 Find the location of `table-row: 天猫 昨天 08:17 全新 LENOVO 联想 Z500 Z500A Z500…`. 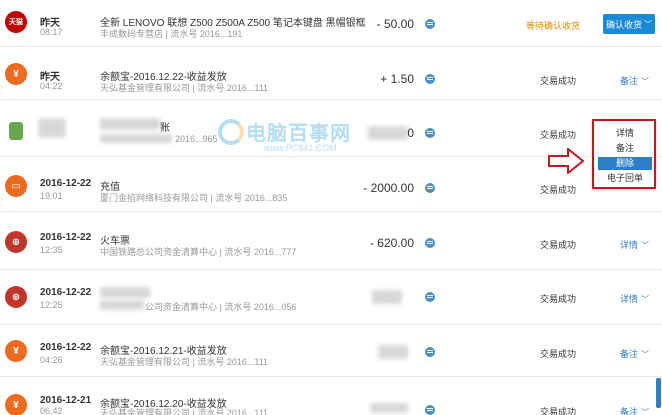

table-row: 天猫 昨天 08:17 全新 LENOVO 联想 Z500 Z500A Z500… is located at coordinates (331, 23).